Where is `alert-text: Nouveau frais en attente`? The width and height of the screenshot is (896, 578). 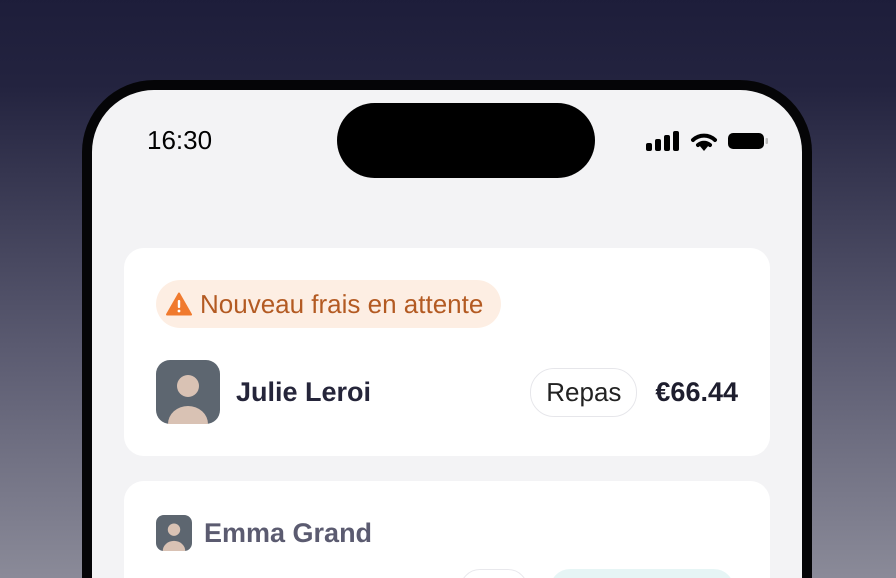 alert-text: Nouveau frais en attente is located at coordinates (342, 304).